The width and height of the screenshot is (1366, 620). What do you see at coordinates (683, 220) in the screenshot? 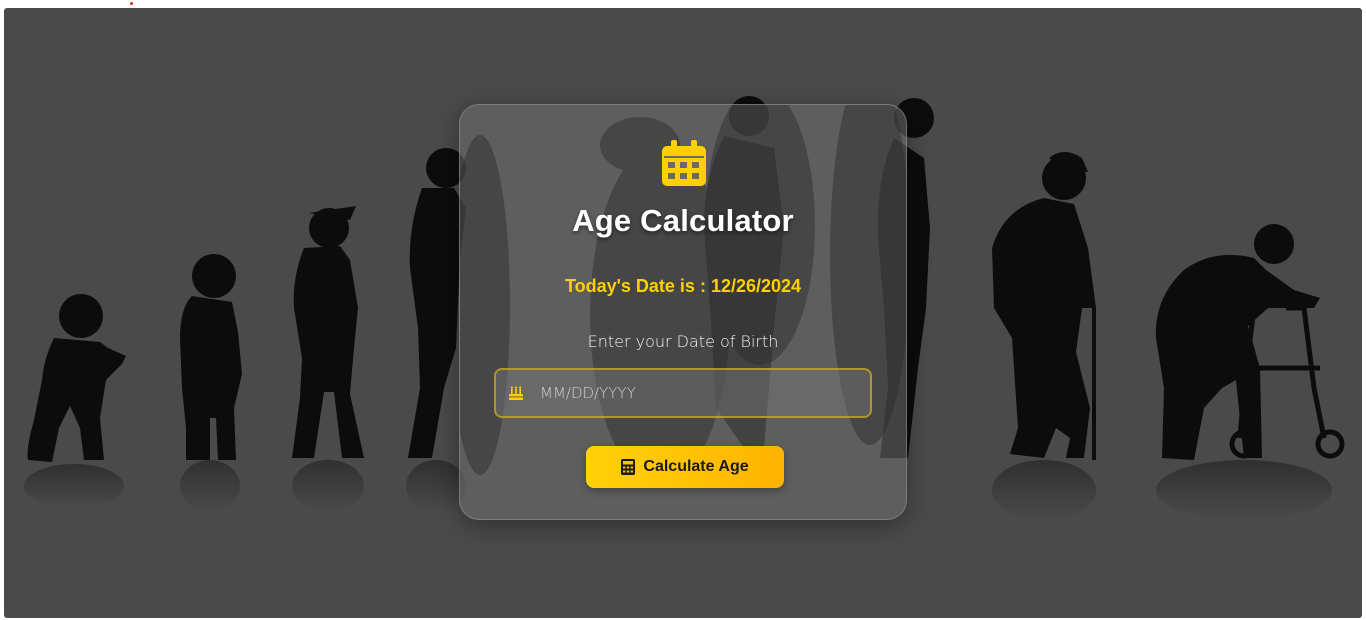
I see `page-title: Age Calculator` at bounding box center [683, 220].